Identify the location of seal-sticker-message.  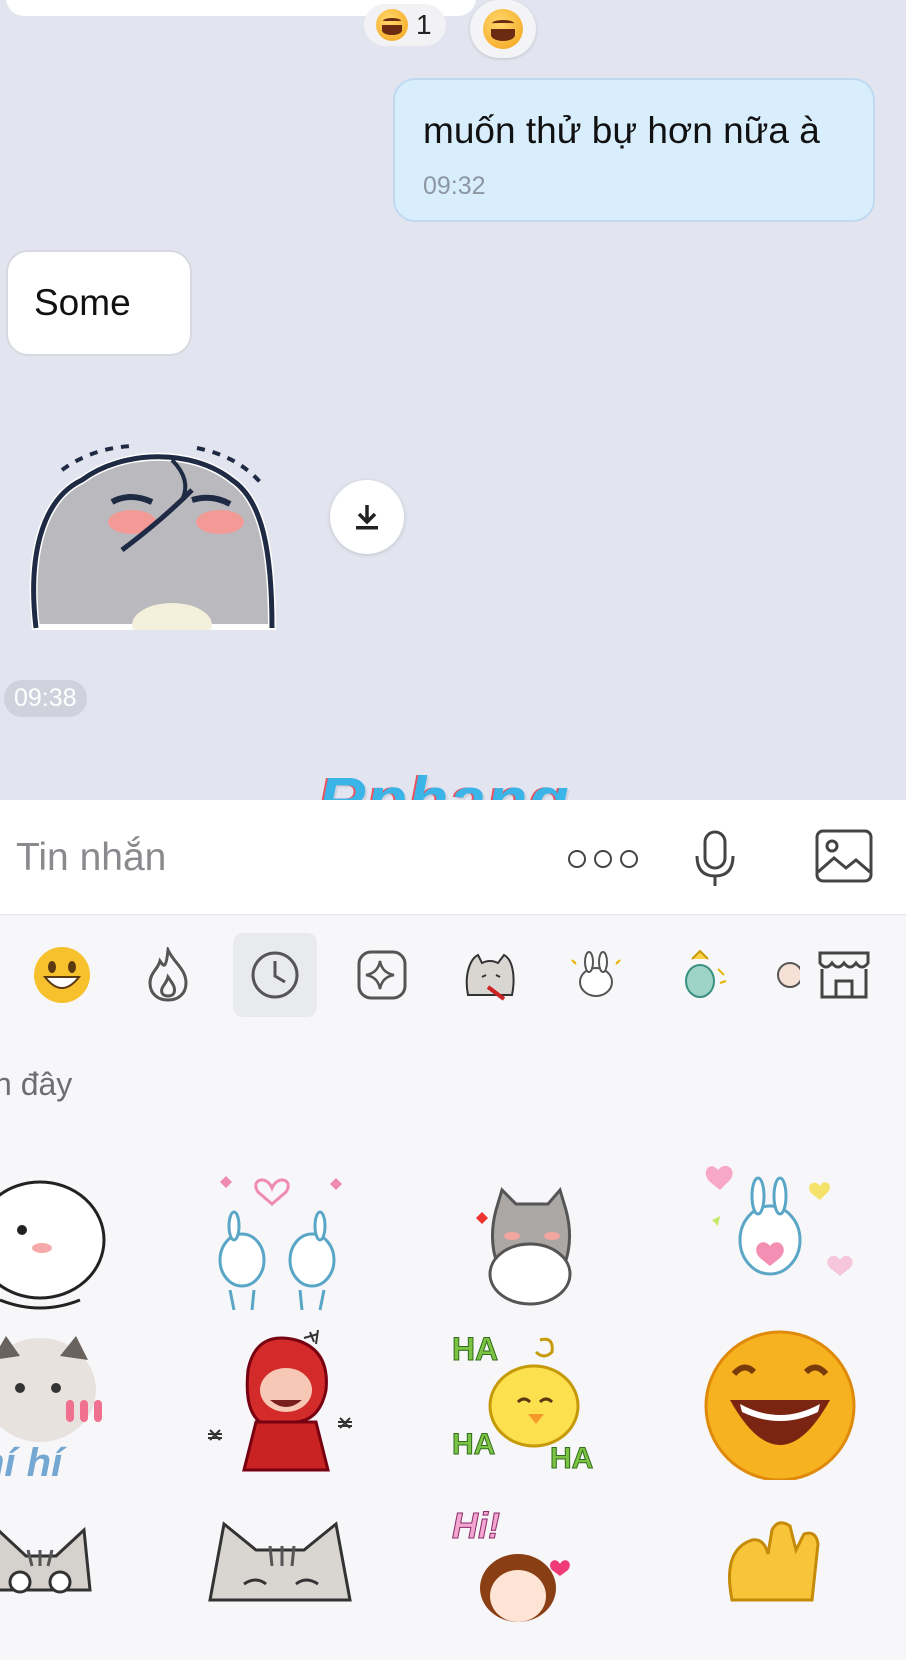
(153, 535).